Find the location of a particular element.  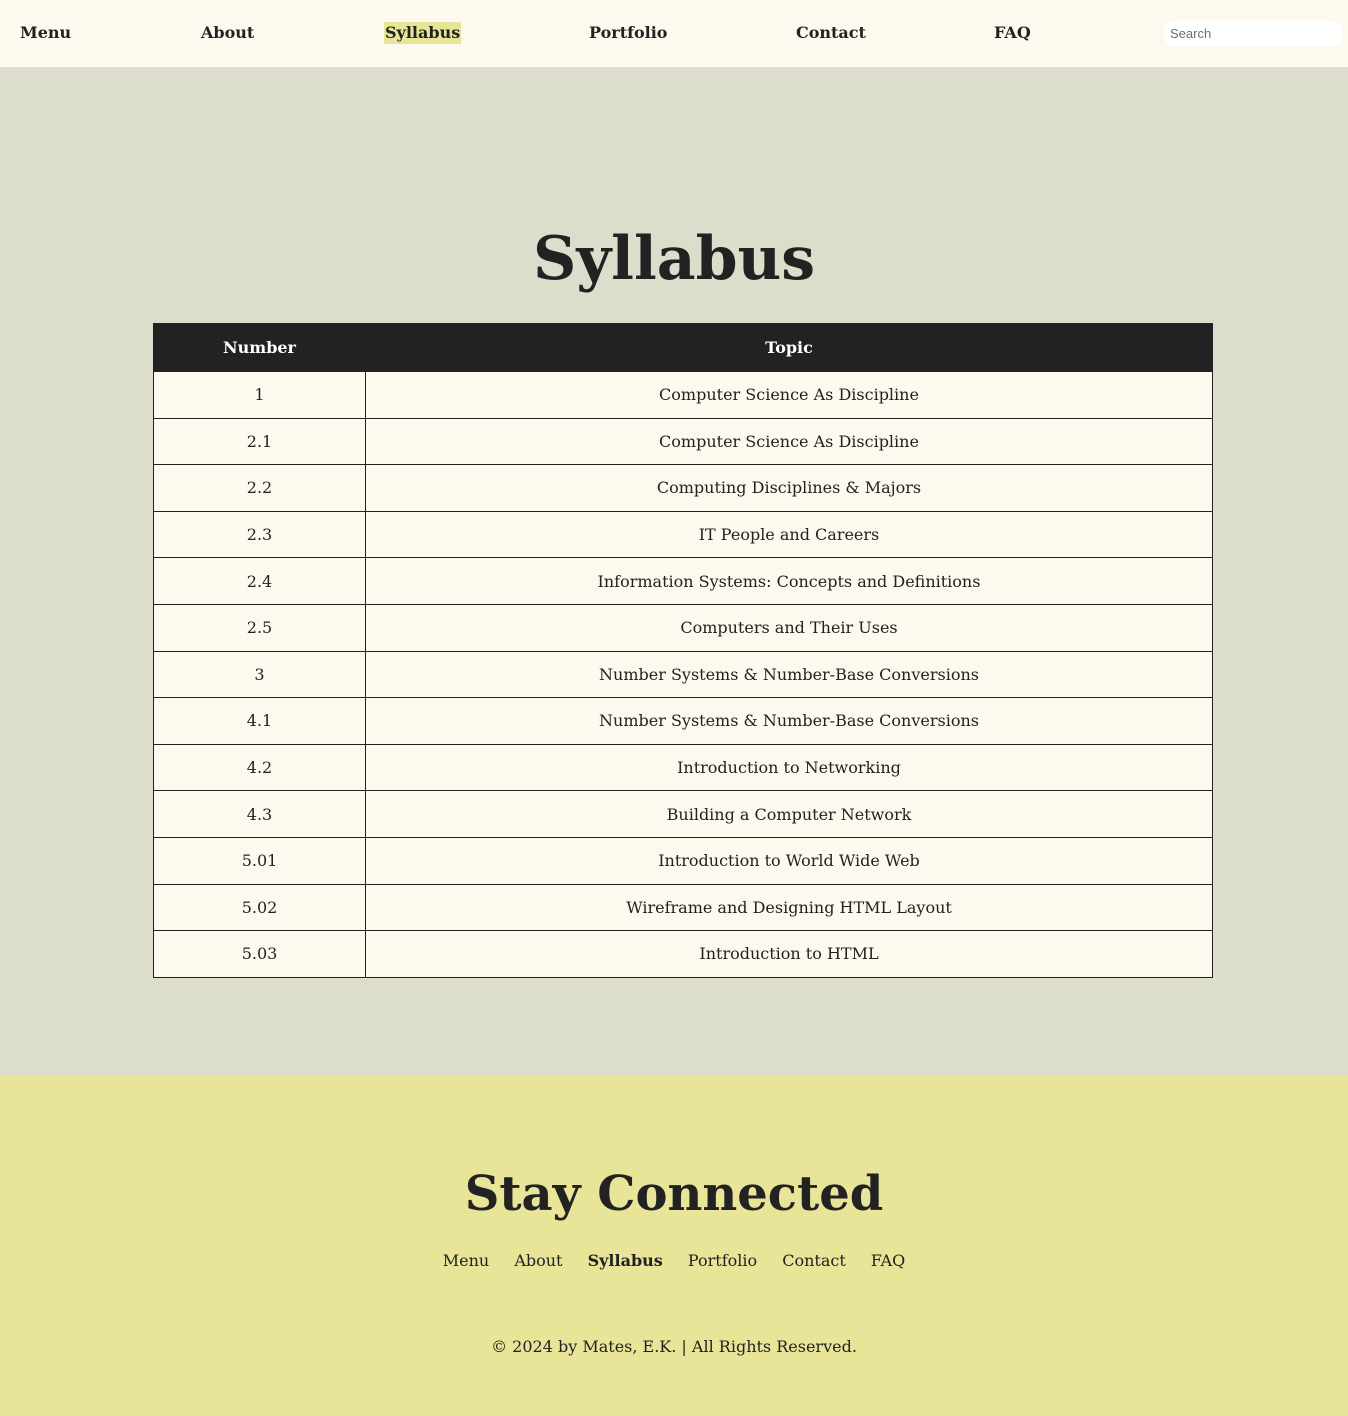

row-number-cell: 2.3 is located at coordinates (259, 534).